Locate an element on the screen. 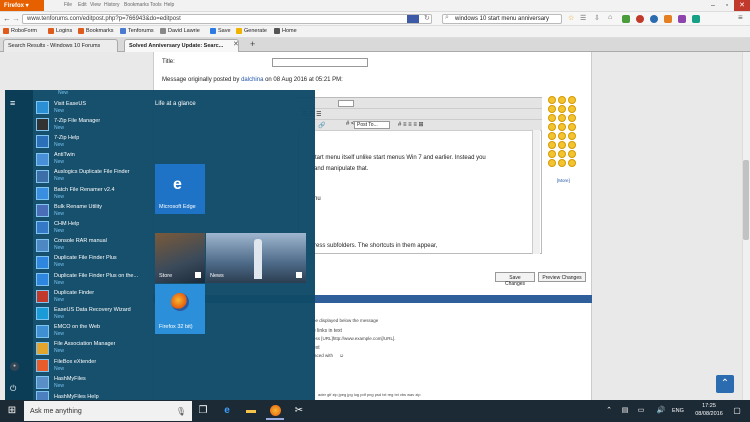 This screenshot has height=422, width=750. bookmark-david-lawrie: David Lawrie is located at coordinates (180, 31).